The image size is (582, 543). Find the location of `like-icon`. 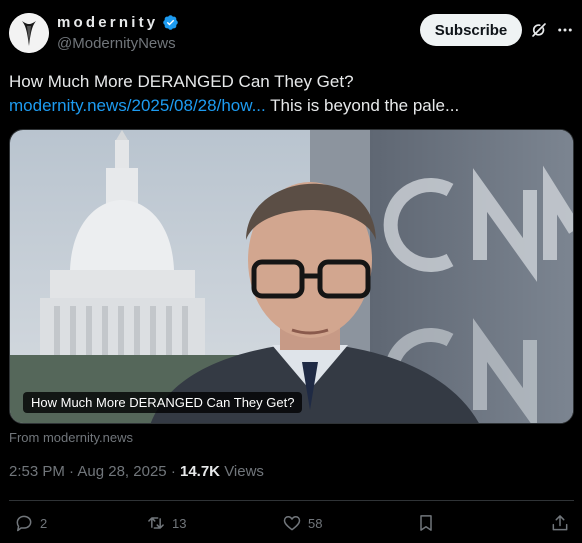

like-icon is located at coordinates (292, 523).